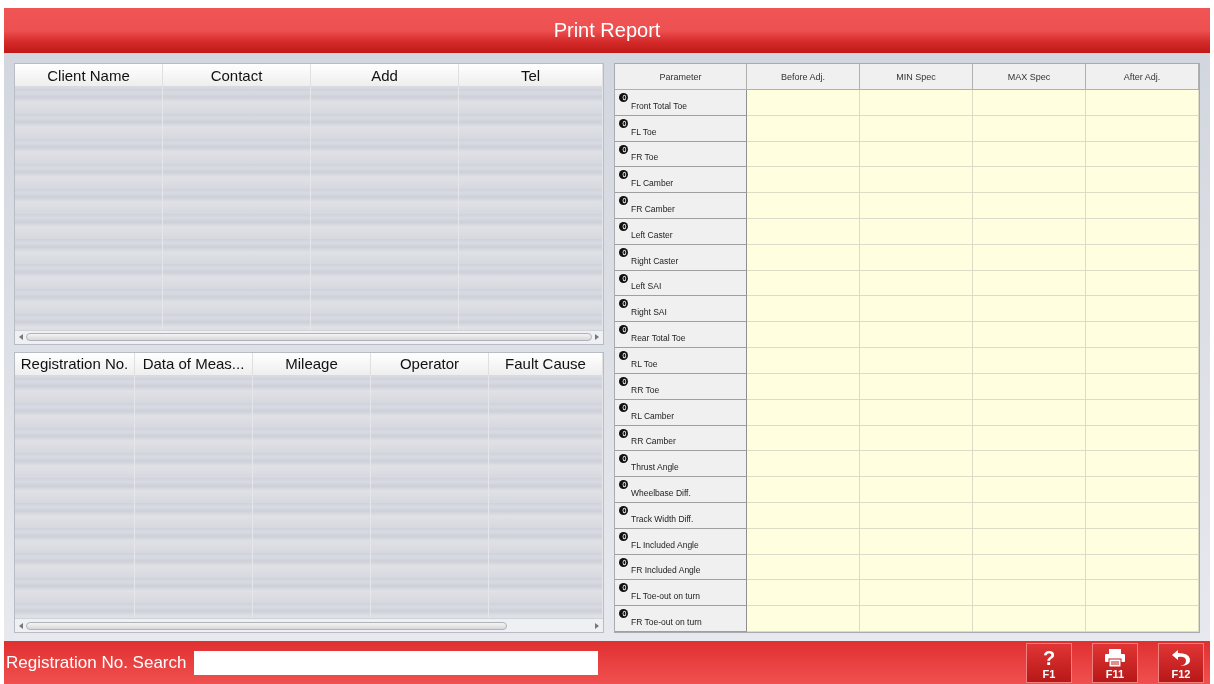 The height and width of the screenshot is (684, 1214). What do you see at coordinates (681, 77) in the screenshot?
I see `column-header: Parameter` at bounding box center [681, 77].